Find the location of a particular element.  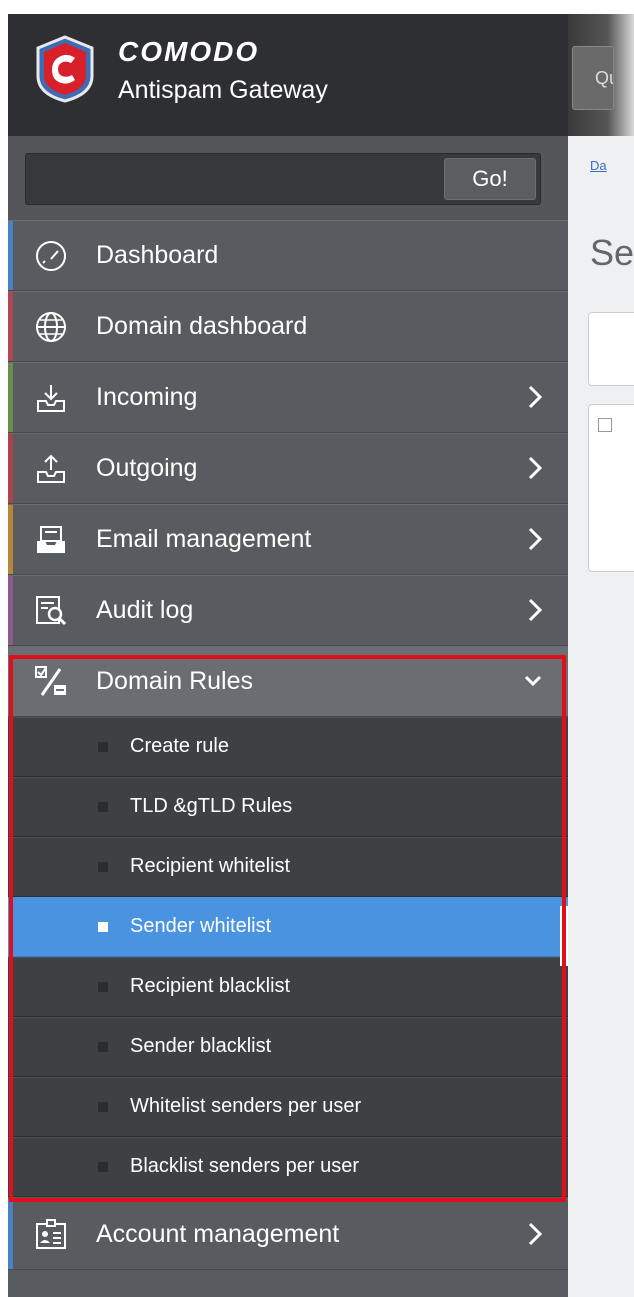

submenu-item-sender-blacklist: Sender blacklist is located at coordinates (288, 1047).